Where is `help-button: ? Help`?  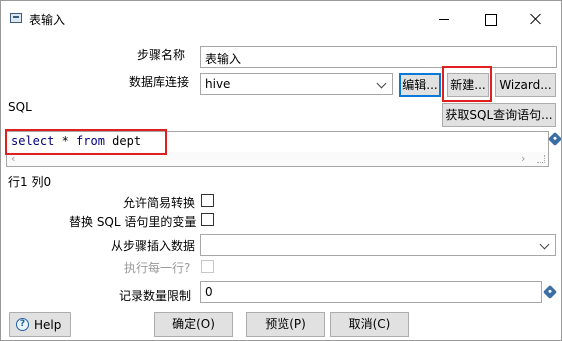
help-button: ? Help is located at coordinates (40, 324).